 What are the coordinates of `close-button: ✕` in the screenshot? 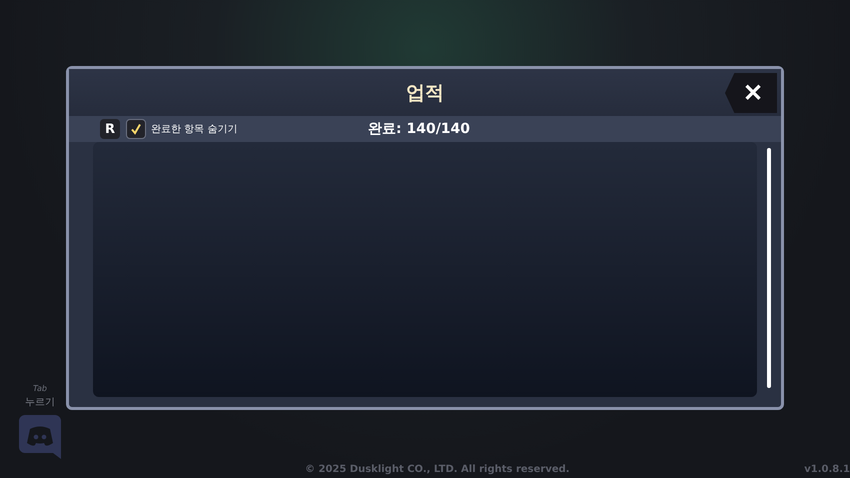 It's located at (751, 93).